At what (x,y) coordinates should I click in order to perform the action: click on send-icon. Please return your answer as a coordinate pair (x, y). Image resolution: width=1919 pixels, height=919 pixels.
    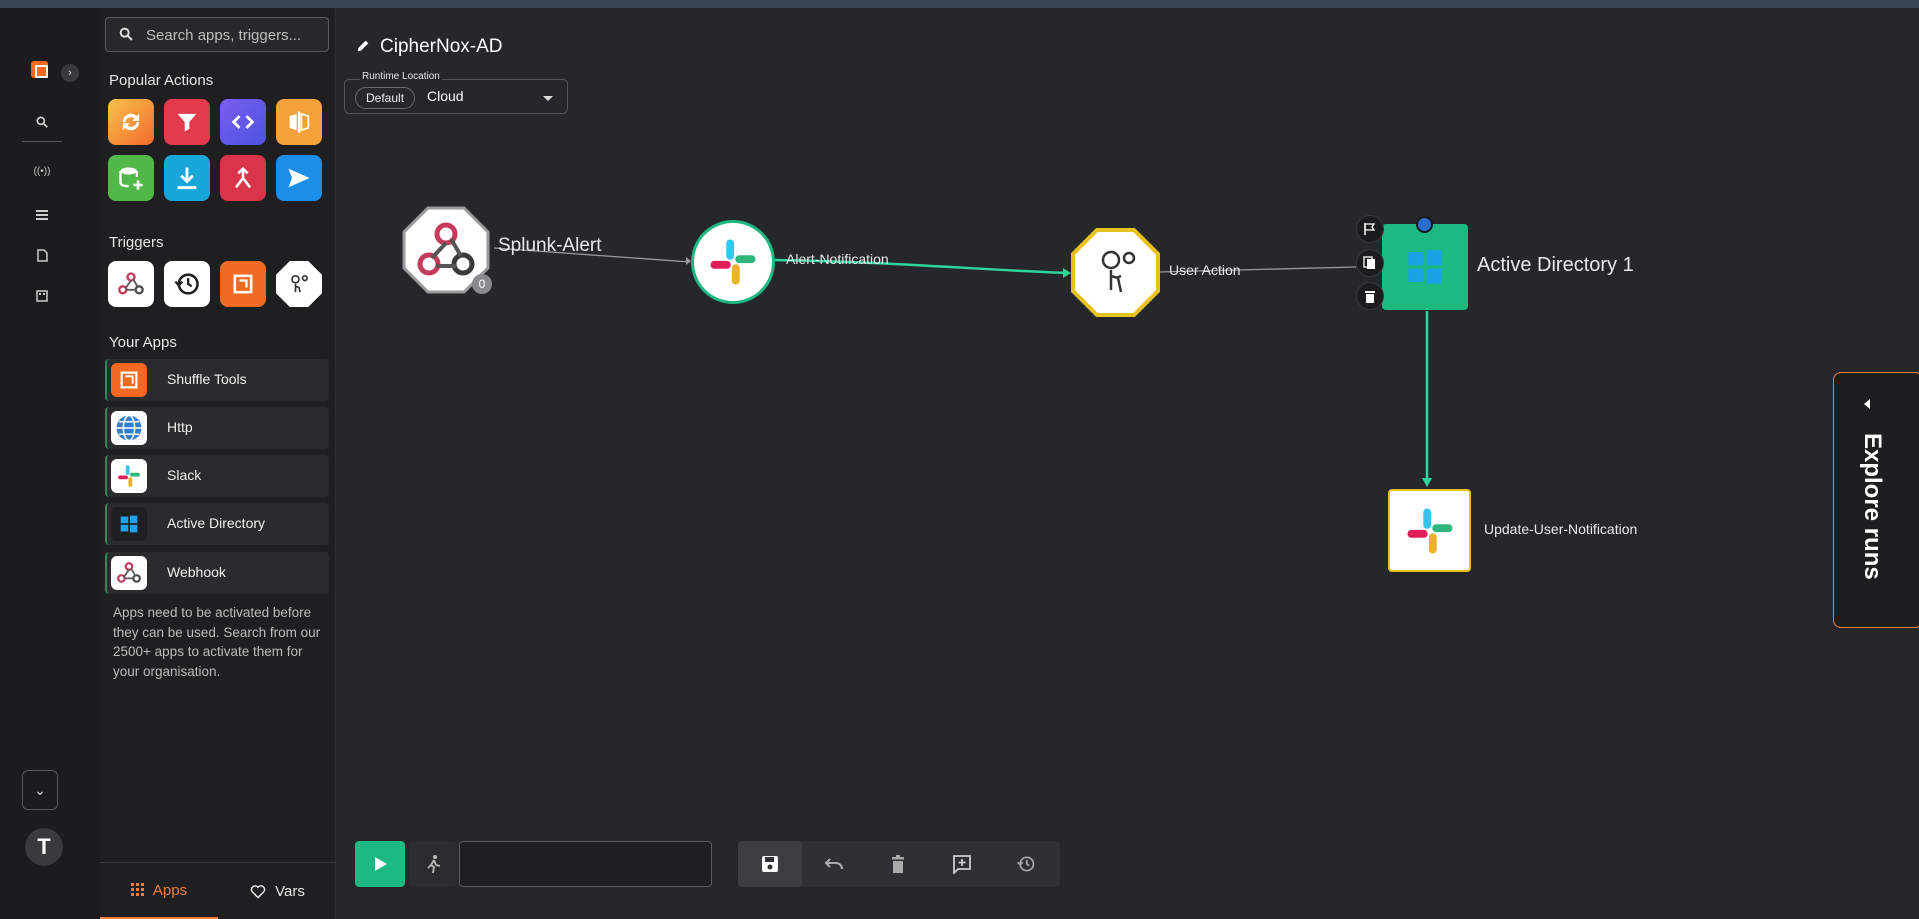
    Looking at the image, I should click on (299, 178).